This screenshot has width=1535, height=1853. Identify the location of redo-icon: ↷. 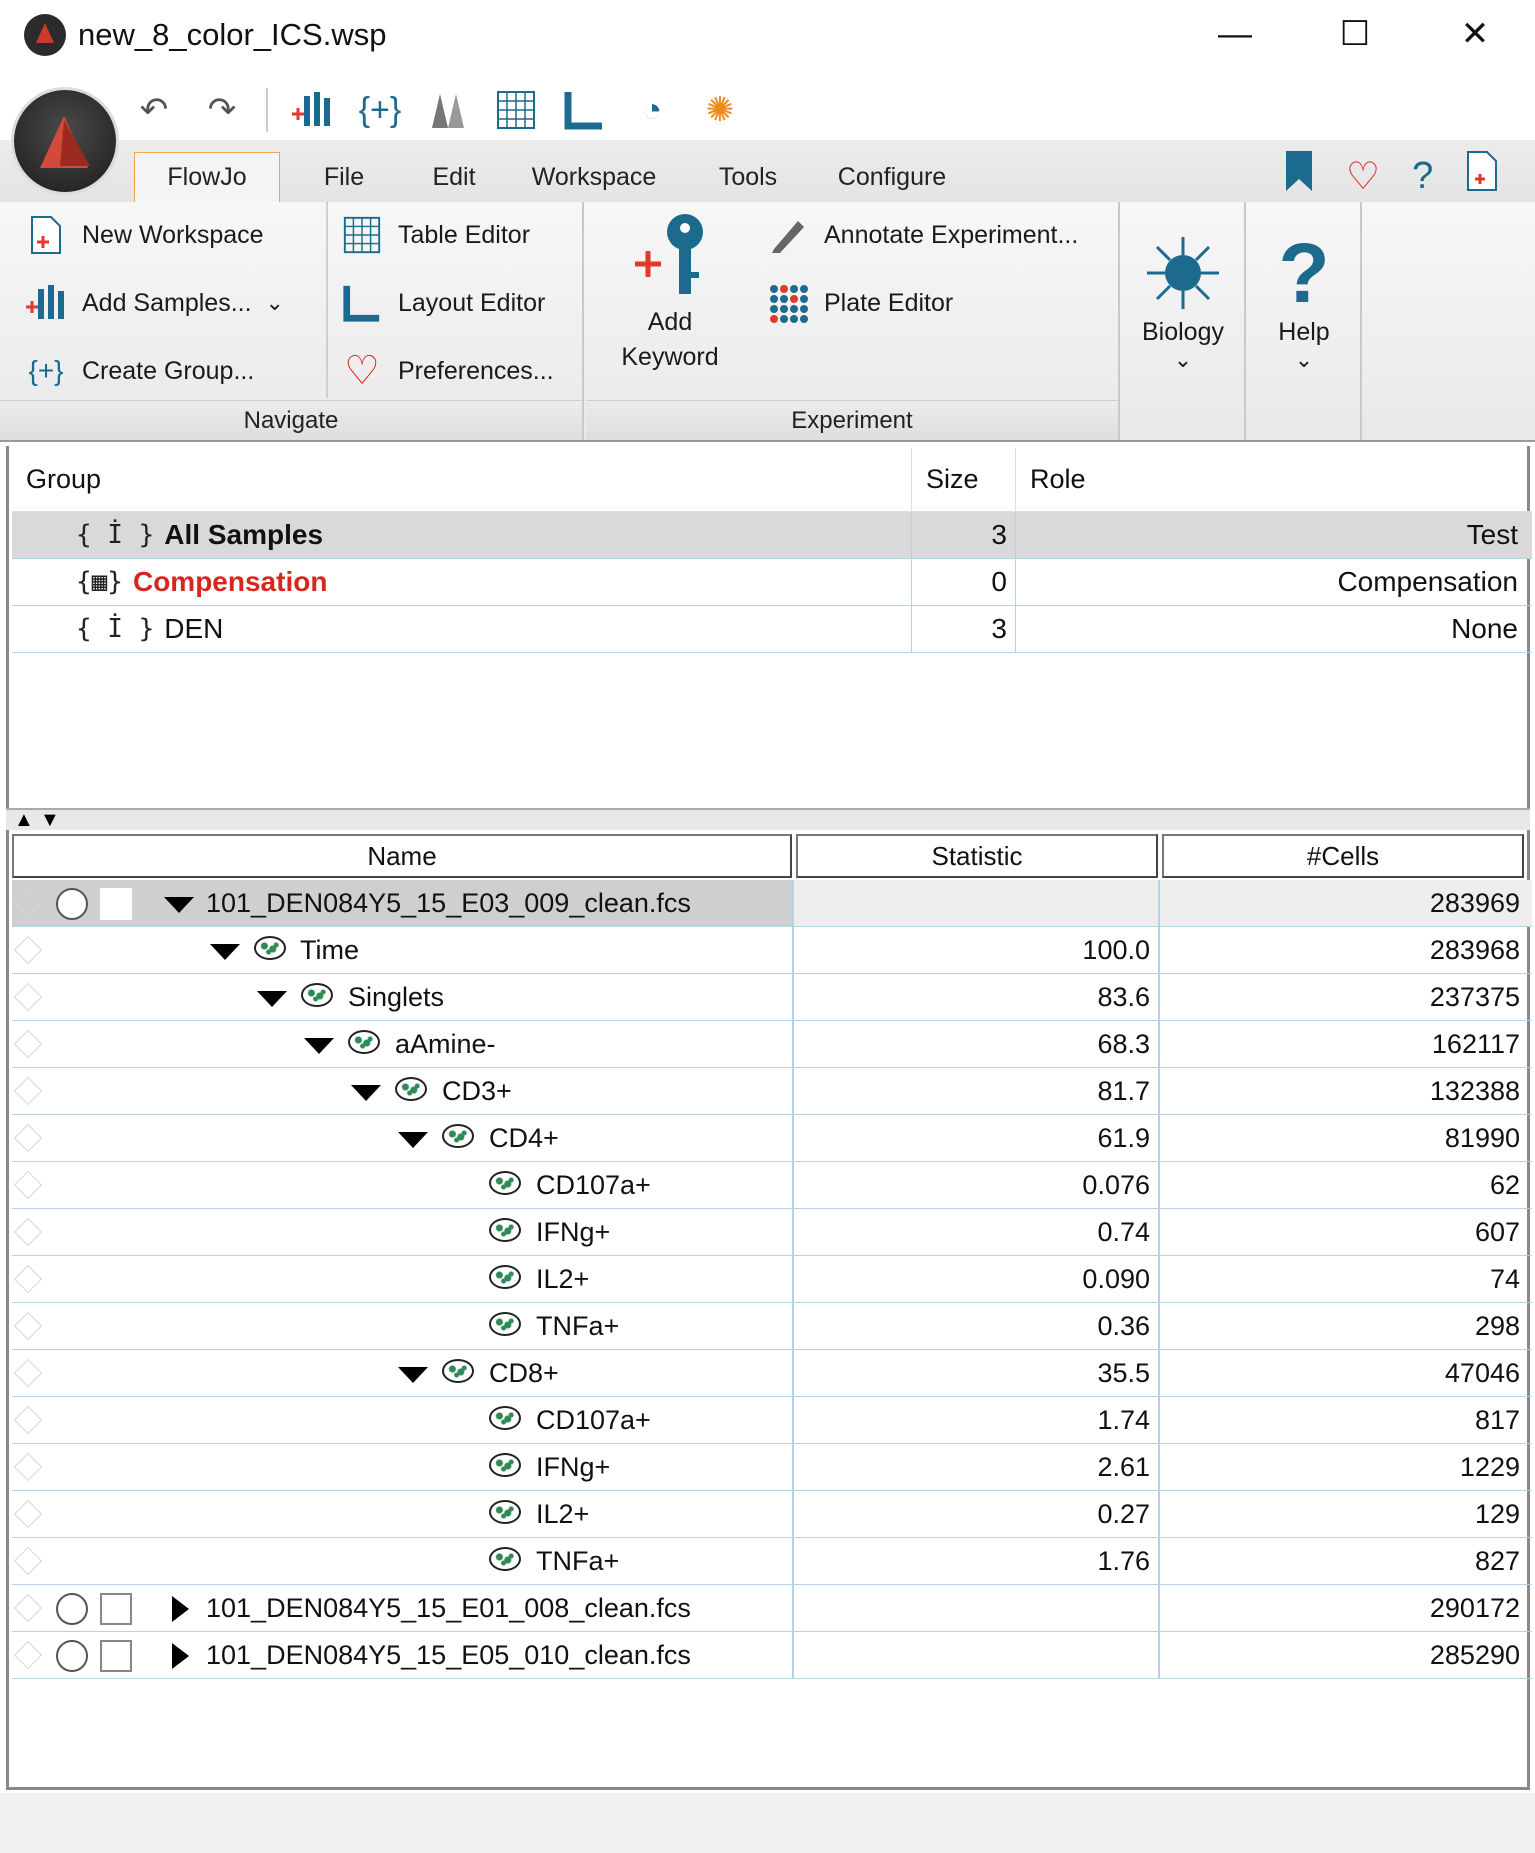
(222, 110).